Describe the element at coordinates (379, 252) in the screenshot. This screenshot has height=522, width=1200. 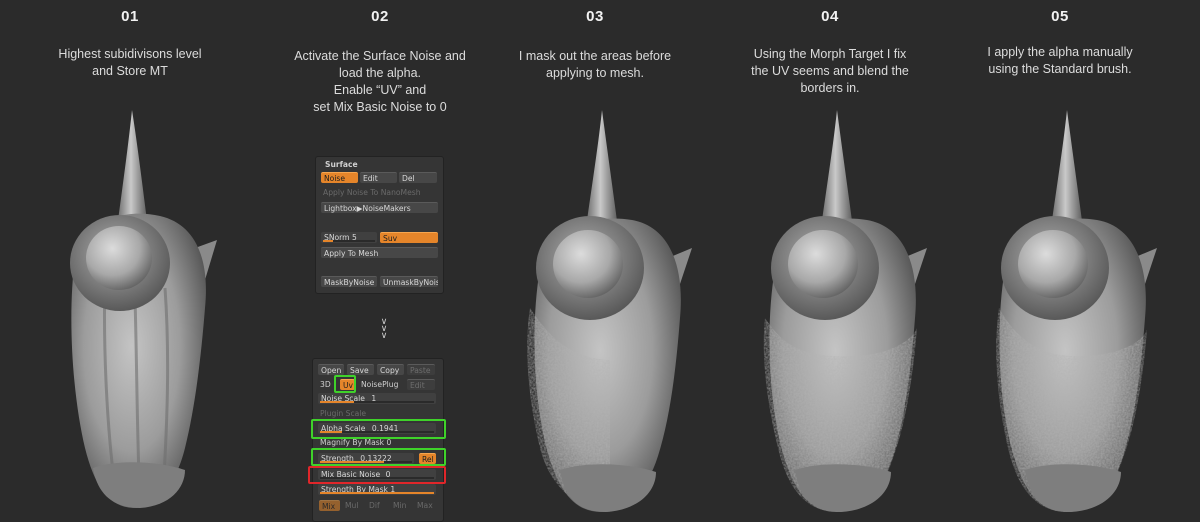
I see `apply-to-mesh-button: Apply To Mesh` at that location.